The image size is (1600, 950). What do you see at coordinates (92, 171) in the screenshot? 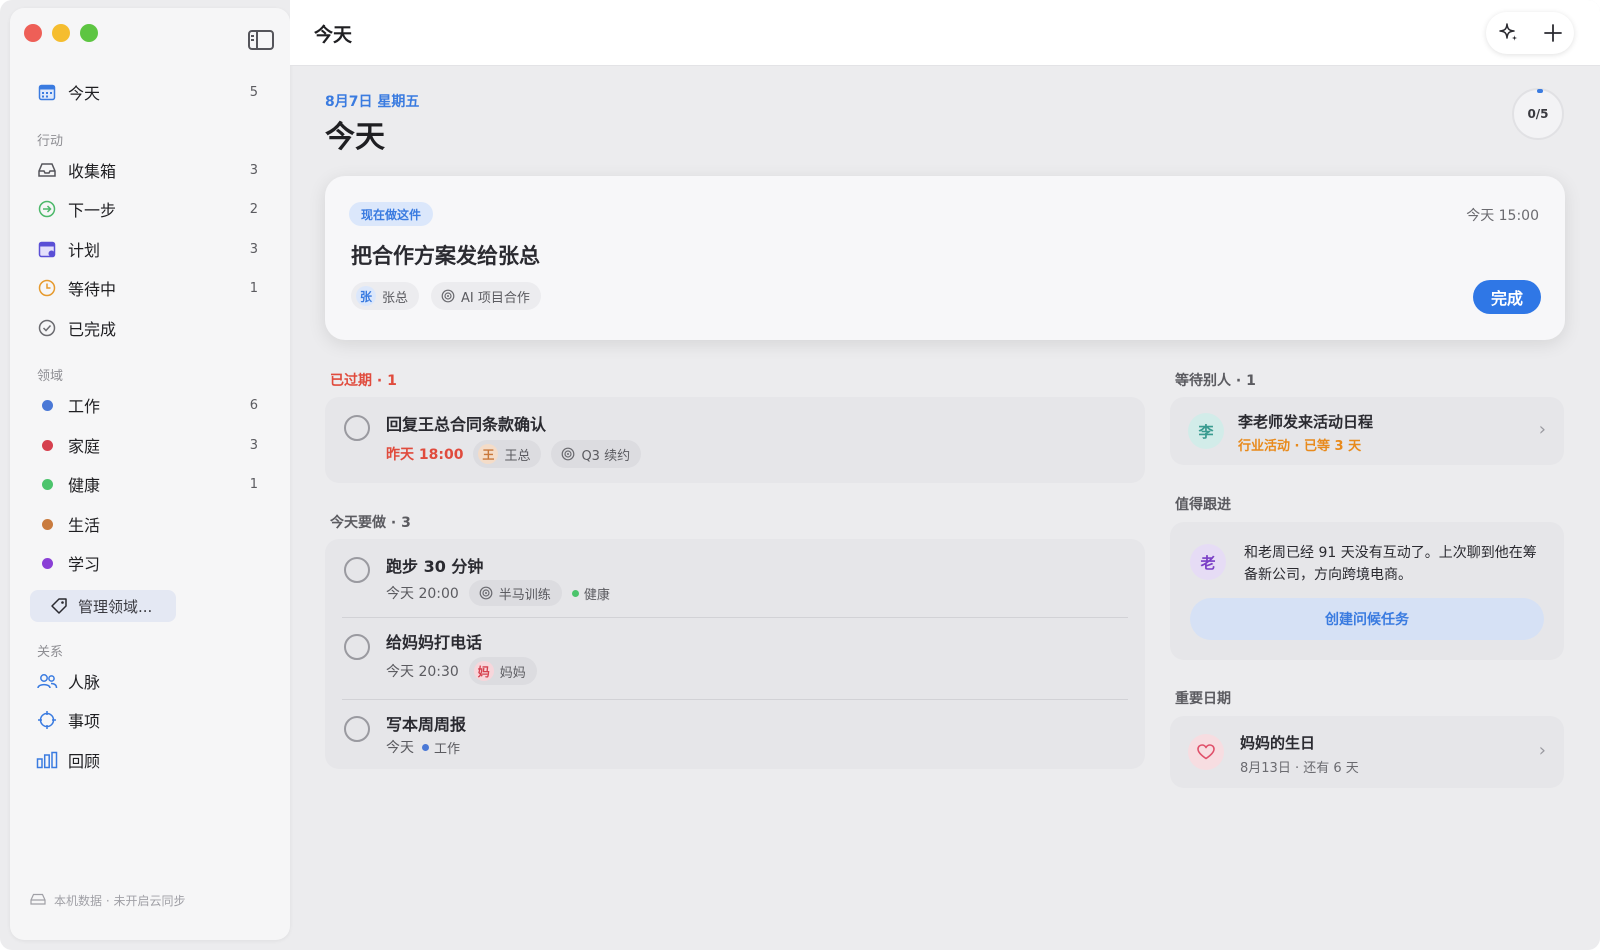
I see `sidebar-item-label: 收集箱` at bounding box center [92, 171].